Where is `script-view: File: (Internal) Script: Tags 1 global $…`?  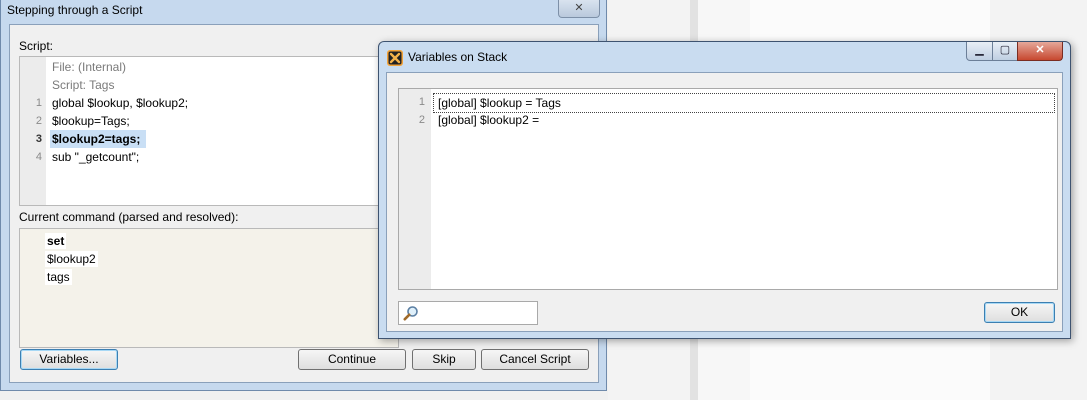 script-view: File: (Internal) Script: Tags 1 global $… is located at coordinates (209, 131).